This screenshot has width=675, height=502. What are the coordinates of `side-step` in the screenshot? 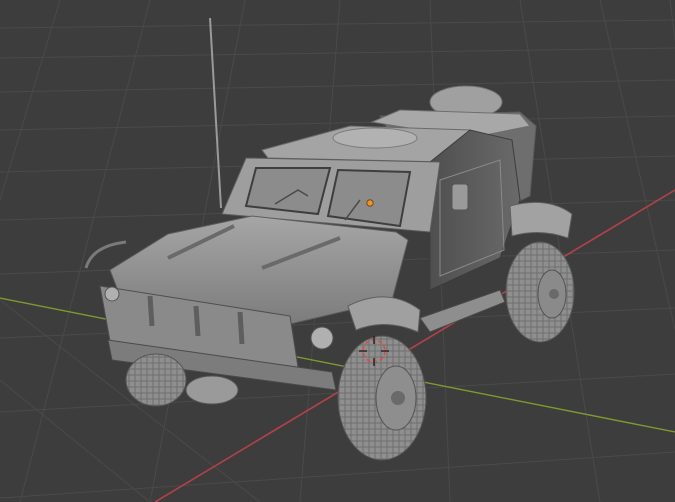 It's located at (462, 311).